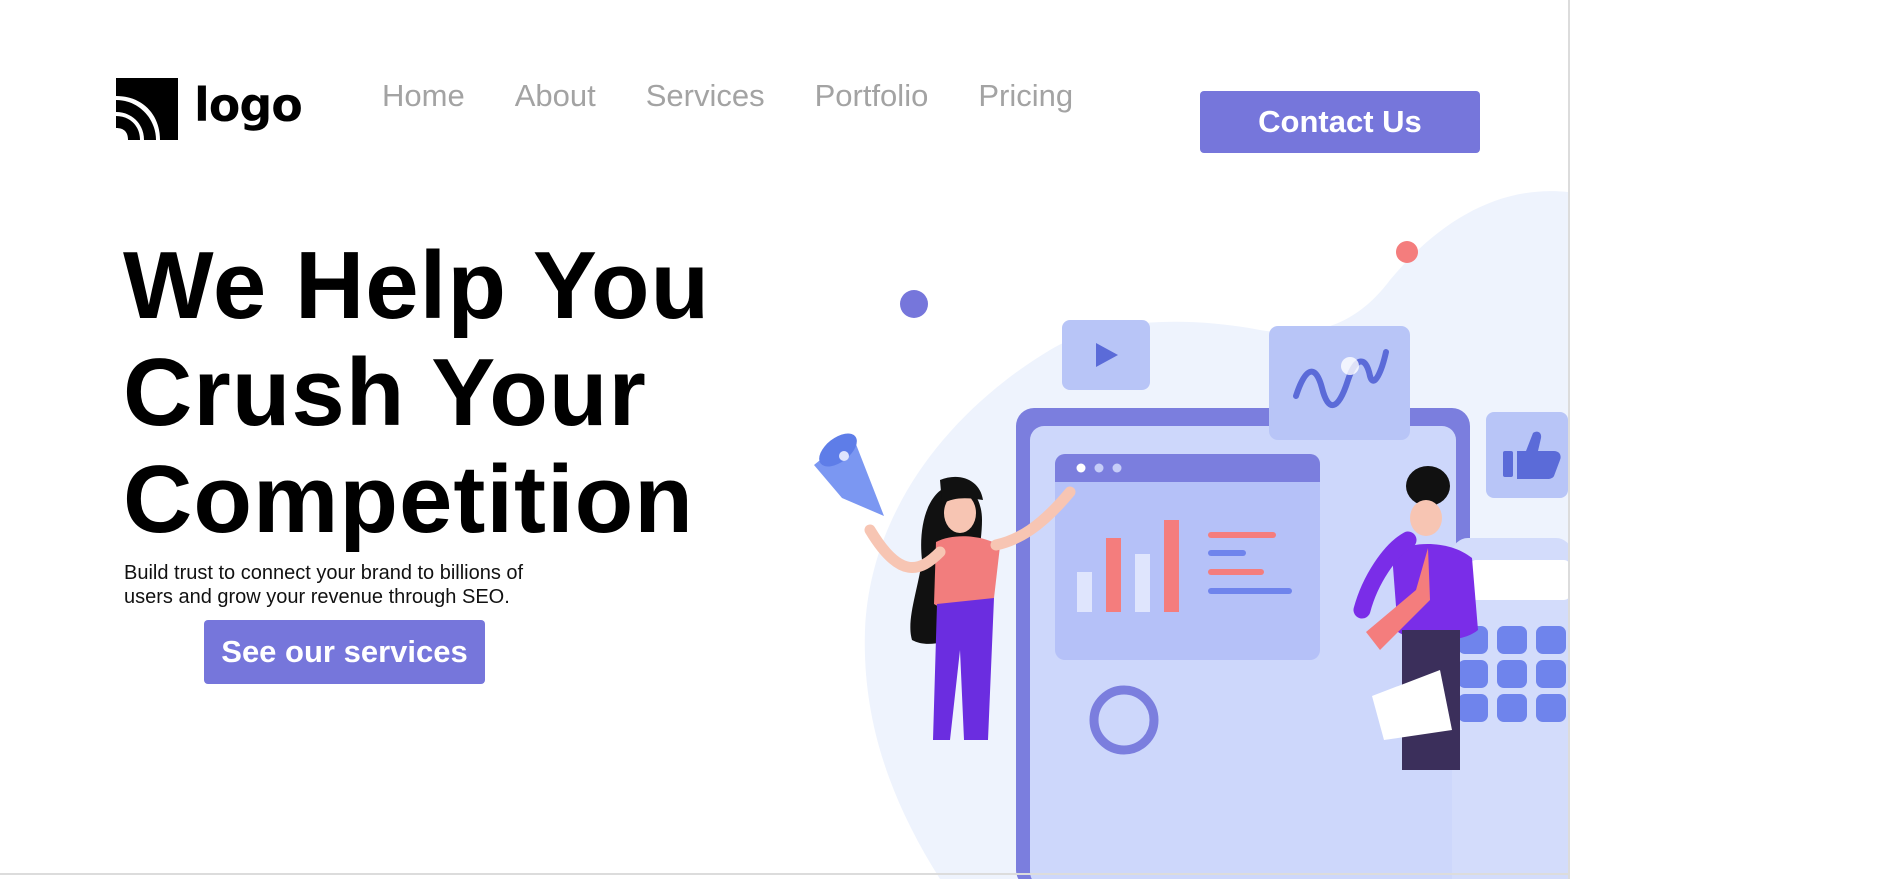 Image resolution: width=1902 pixels, height=879 pixels. What do you see at coordinates (1339, 383) in the screenshot?
I see `trend-chart-icon` at bounding box center [1339, 383].